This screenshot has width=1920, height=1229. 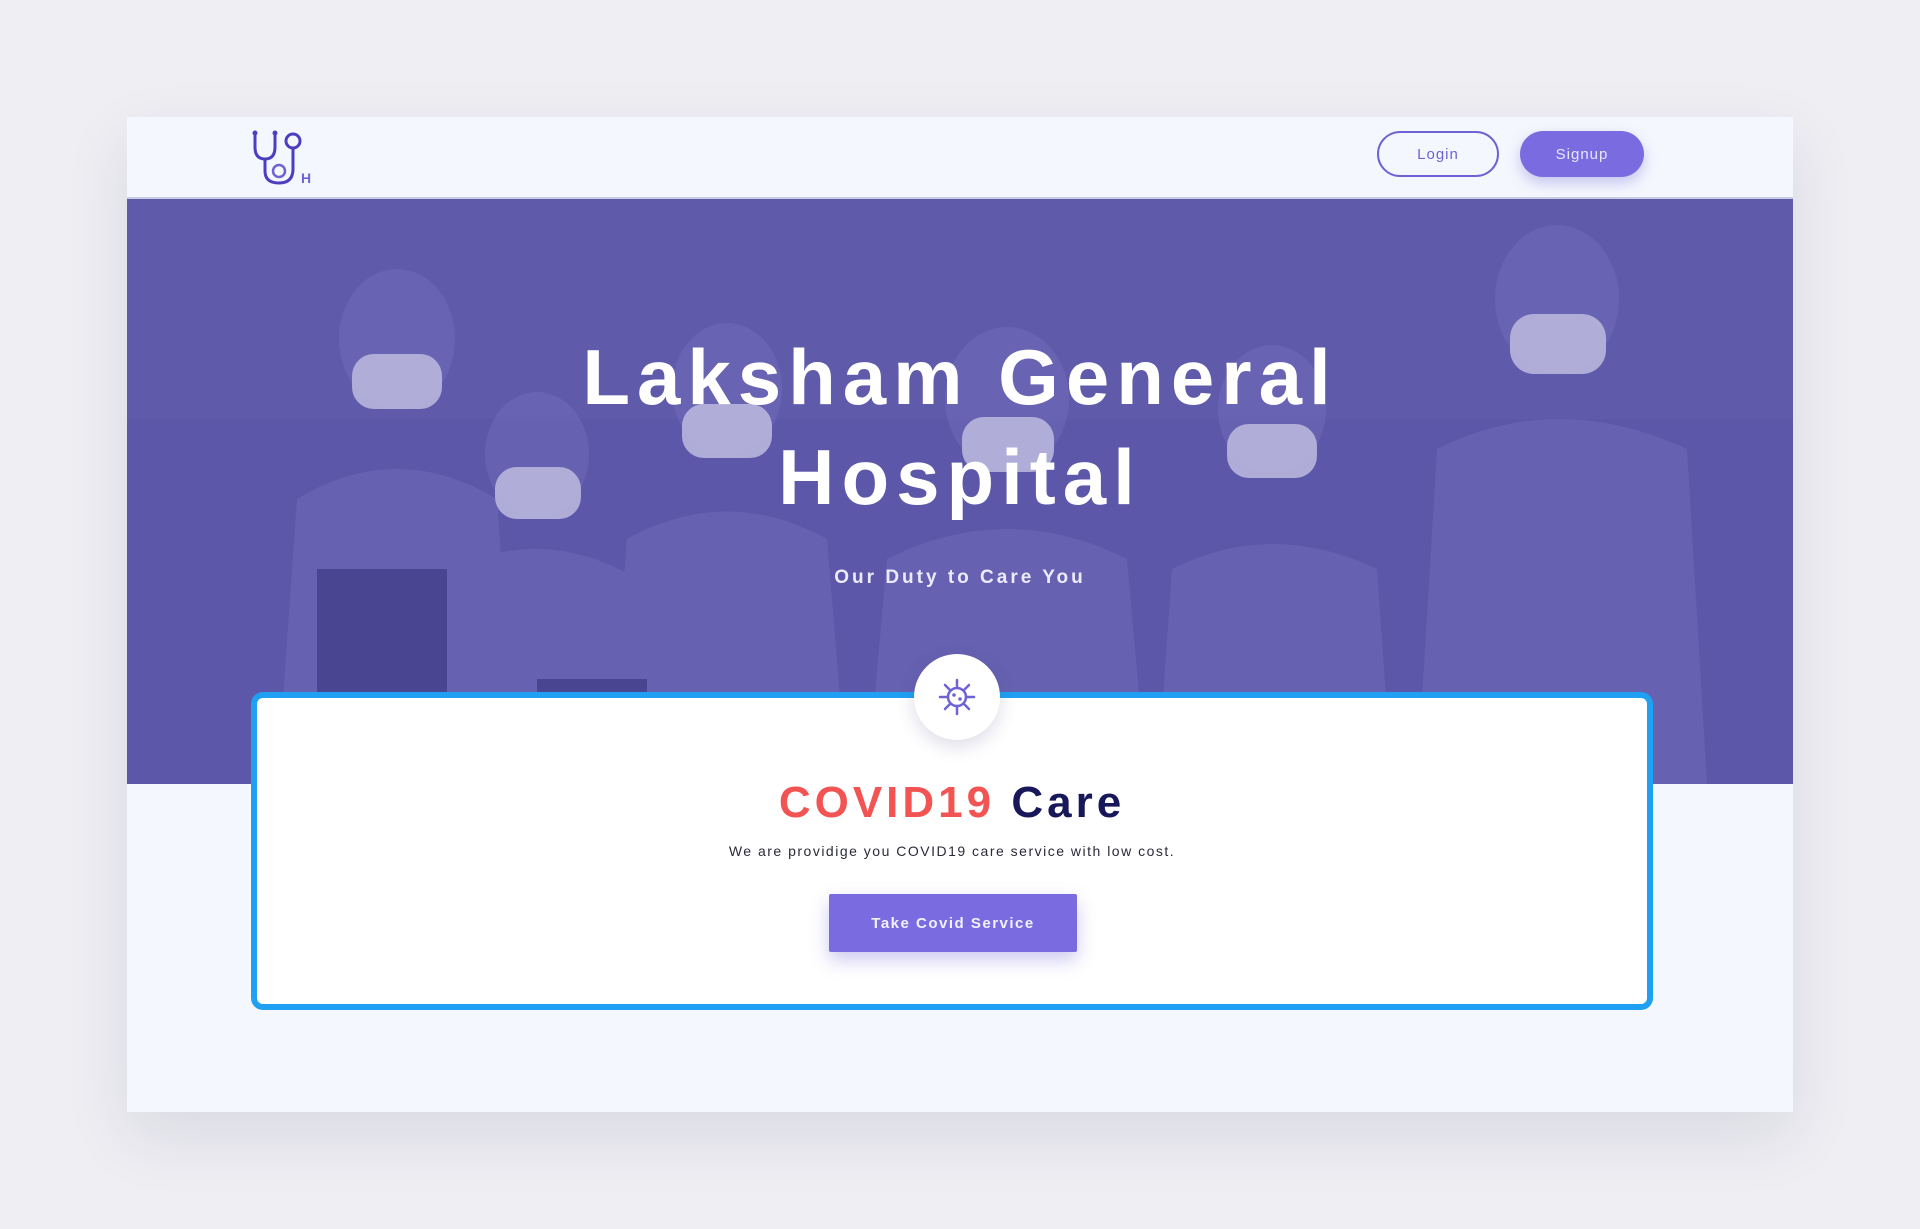 I want to click on login-button: Login, so click(x=1438, y=154).